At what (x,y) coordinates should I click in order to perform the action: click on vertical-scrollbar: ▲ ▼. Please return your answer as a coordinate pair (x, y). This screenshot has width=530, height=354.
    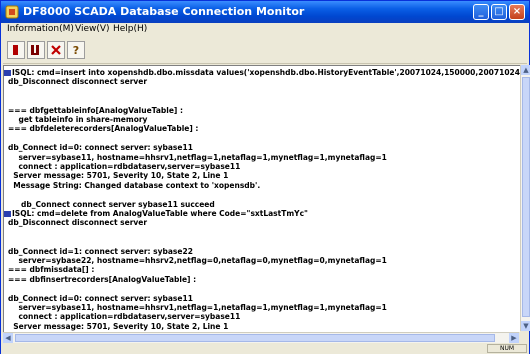
    Looking at the image, I should click on (525, 198).